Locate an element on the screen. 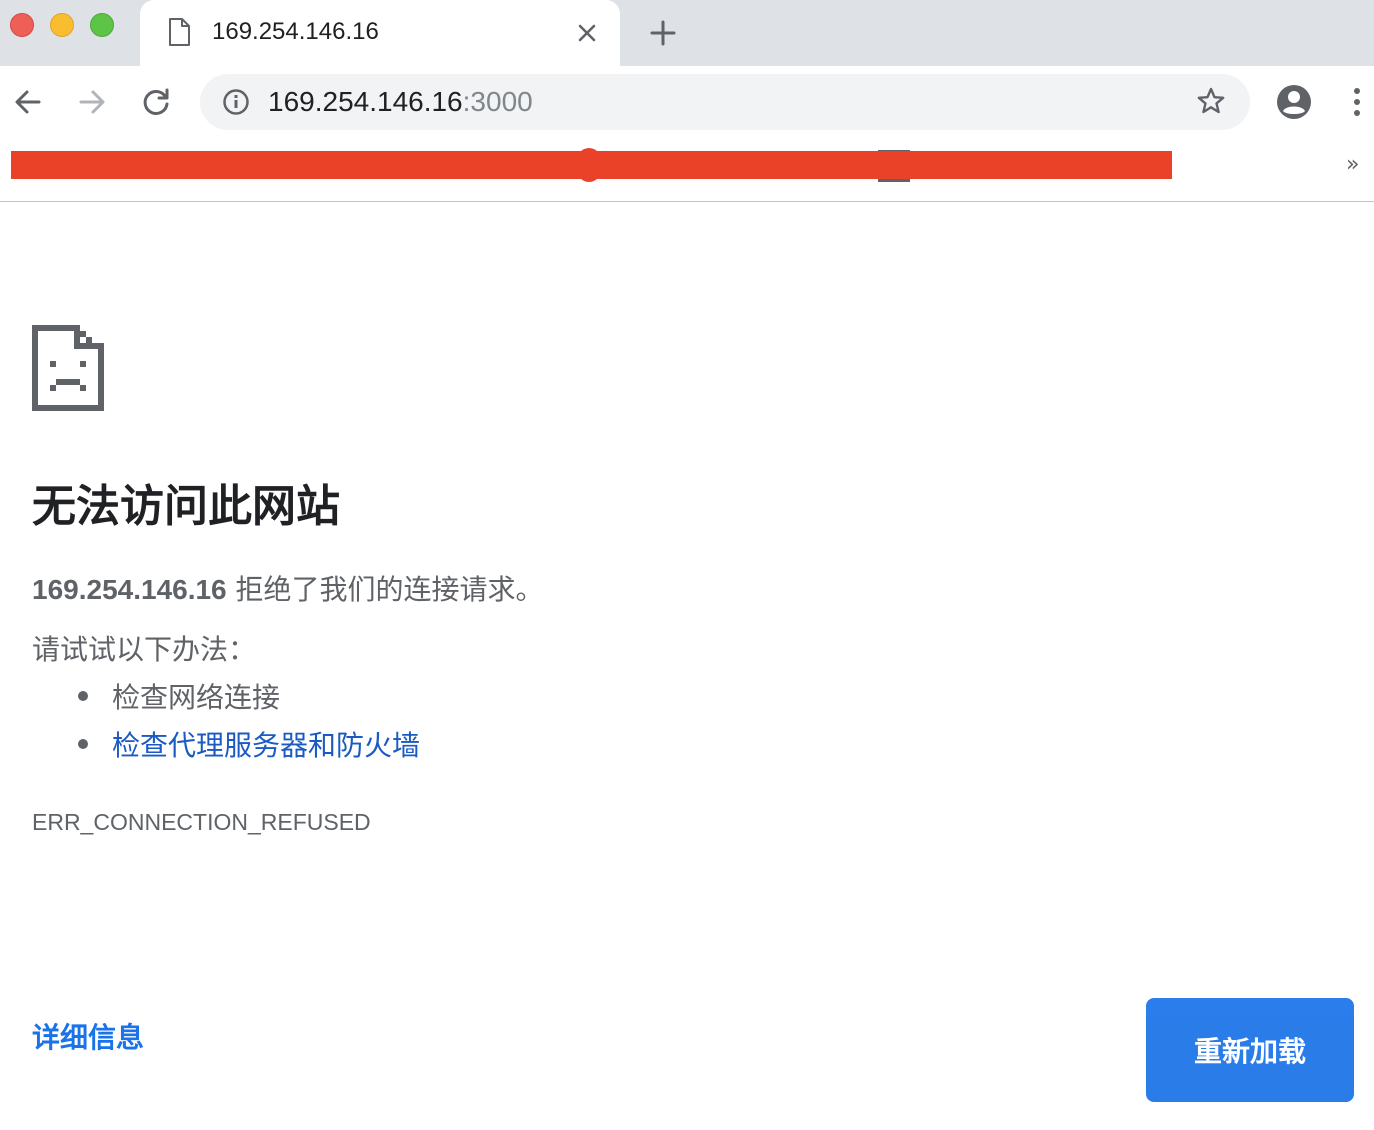 The height and width of the screenshot is (1130, 1374). more-vertical-icon is located at coordinates (1357, 102).